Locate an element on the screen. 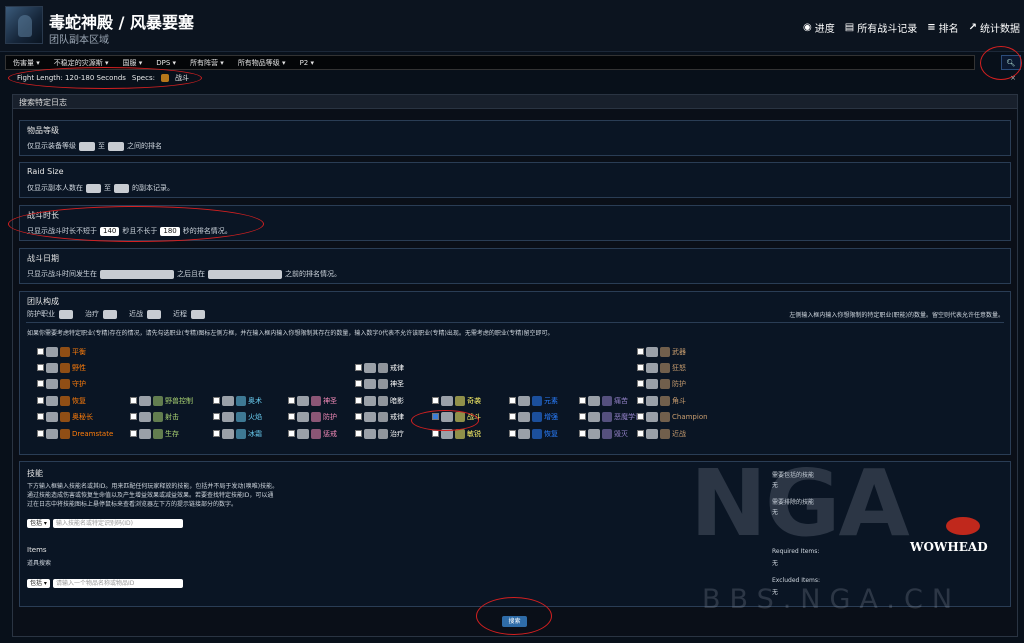 This screenshot has height=643, width=1024. spec-option-warrior: 近战 is located at coordinates (661, 433).